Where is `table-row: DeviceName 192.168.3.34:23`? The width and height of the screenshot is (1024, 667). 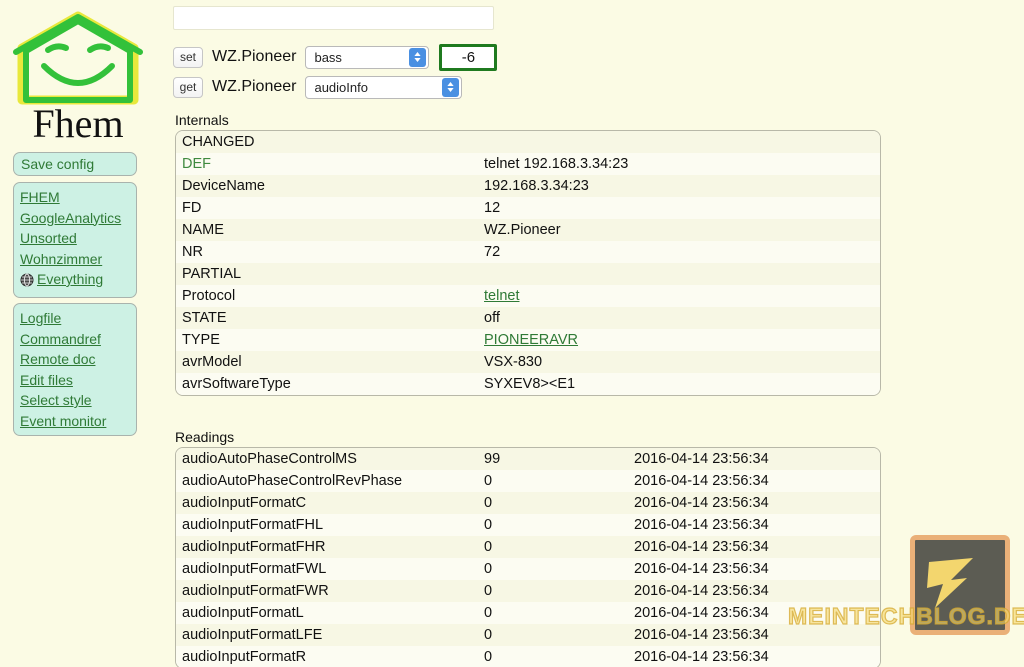
table-row: DeviceName 192.168.3.34:23 is located at coordinates (528, 186).